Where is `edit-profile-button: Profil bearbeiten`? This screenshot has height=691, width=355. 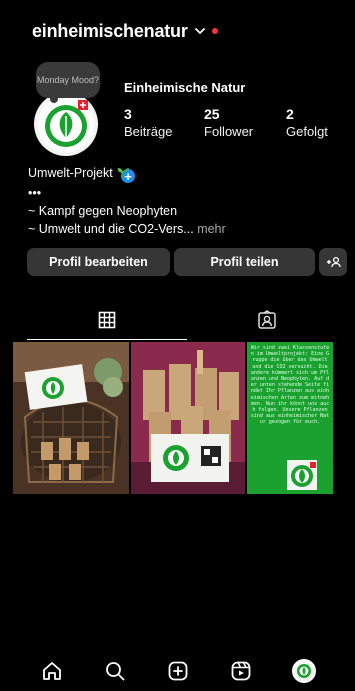
edit-profile-button: Profil bearbeiten is located at coordinates (98, 262).